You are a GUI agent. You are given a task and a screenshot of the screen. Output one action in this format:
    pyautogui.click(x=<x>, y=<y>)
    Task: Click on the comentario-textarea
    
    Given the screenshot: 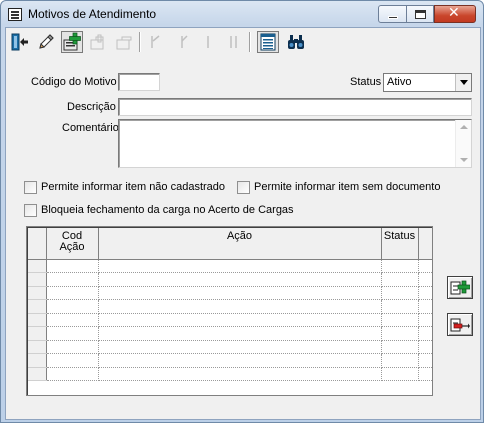 What is the action you would take?
    pyautogui.click(x=295, y=143)
    